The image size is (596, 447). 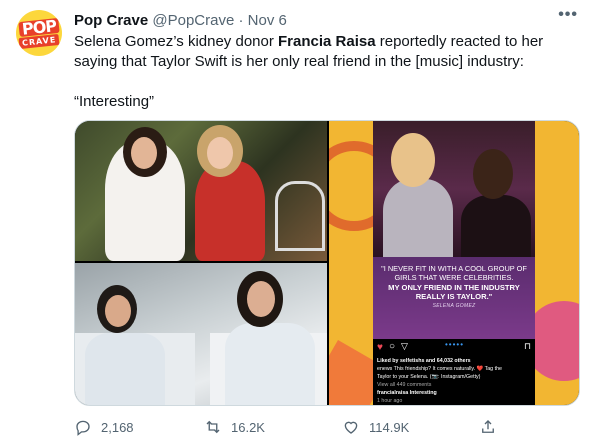 What do you see at coordinates (454, 190) in the screenshot?
I see `instagram-photo` at bounding box center [454, 190].